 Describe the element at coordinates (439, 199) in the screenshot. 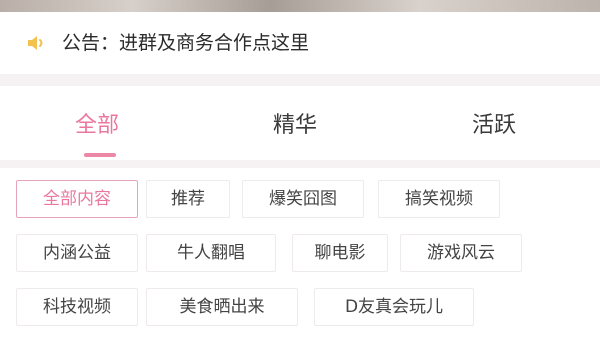

I see `chip-funny-videos: 搞笑视频` at that location.